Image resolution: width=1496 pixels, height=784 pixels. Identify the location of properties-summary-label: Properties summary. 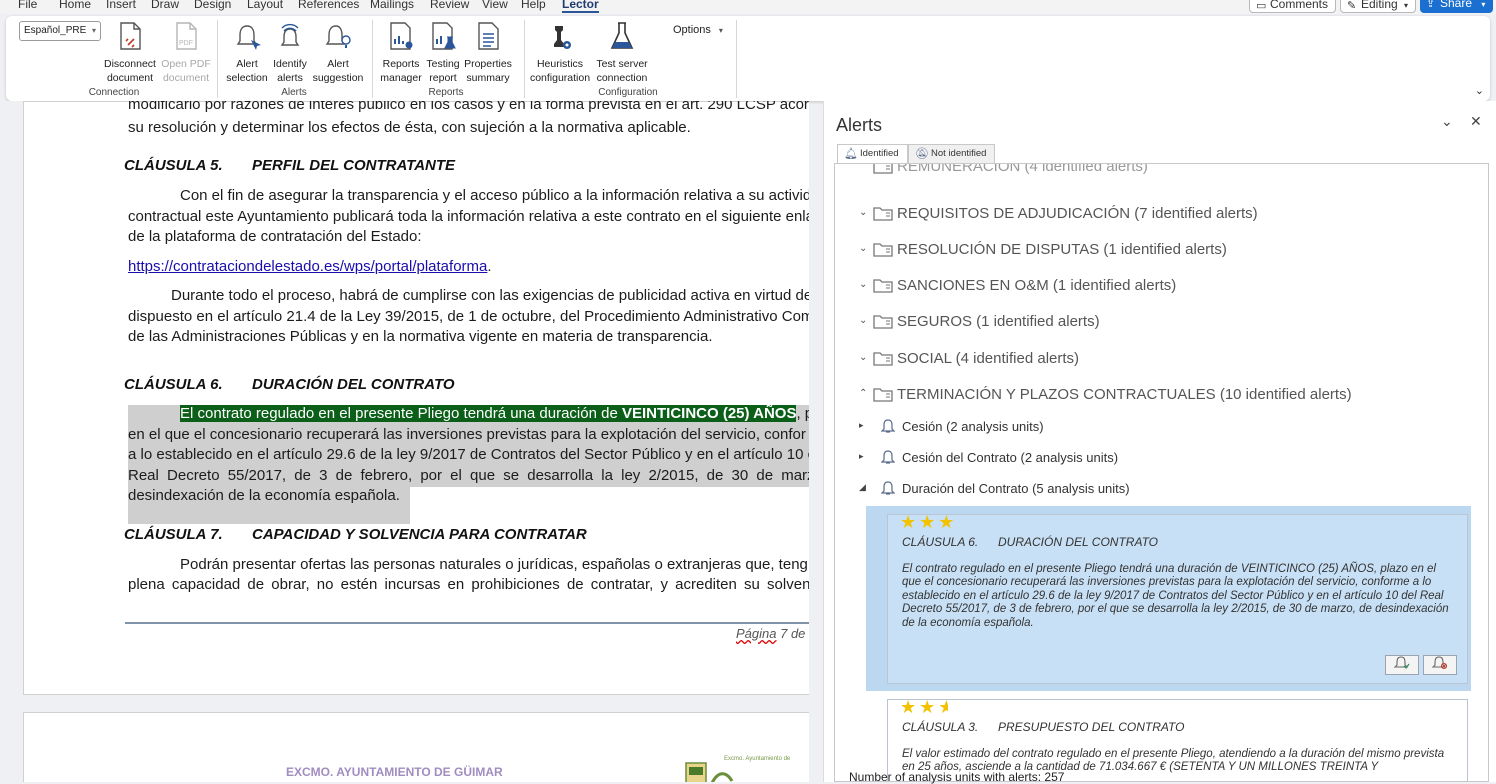
(488, 71).